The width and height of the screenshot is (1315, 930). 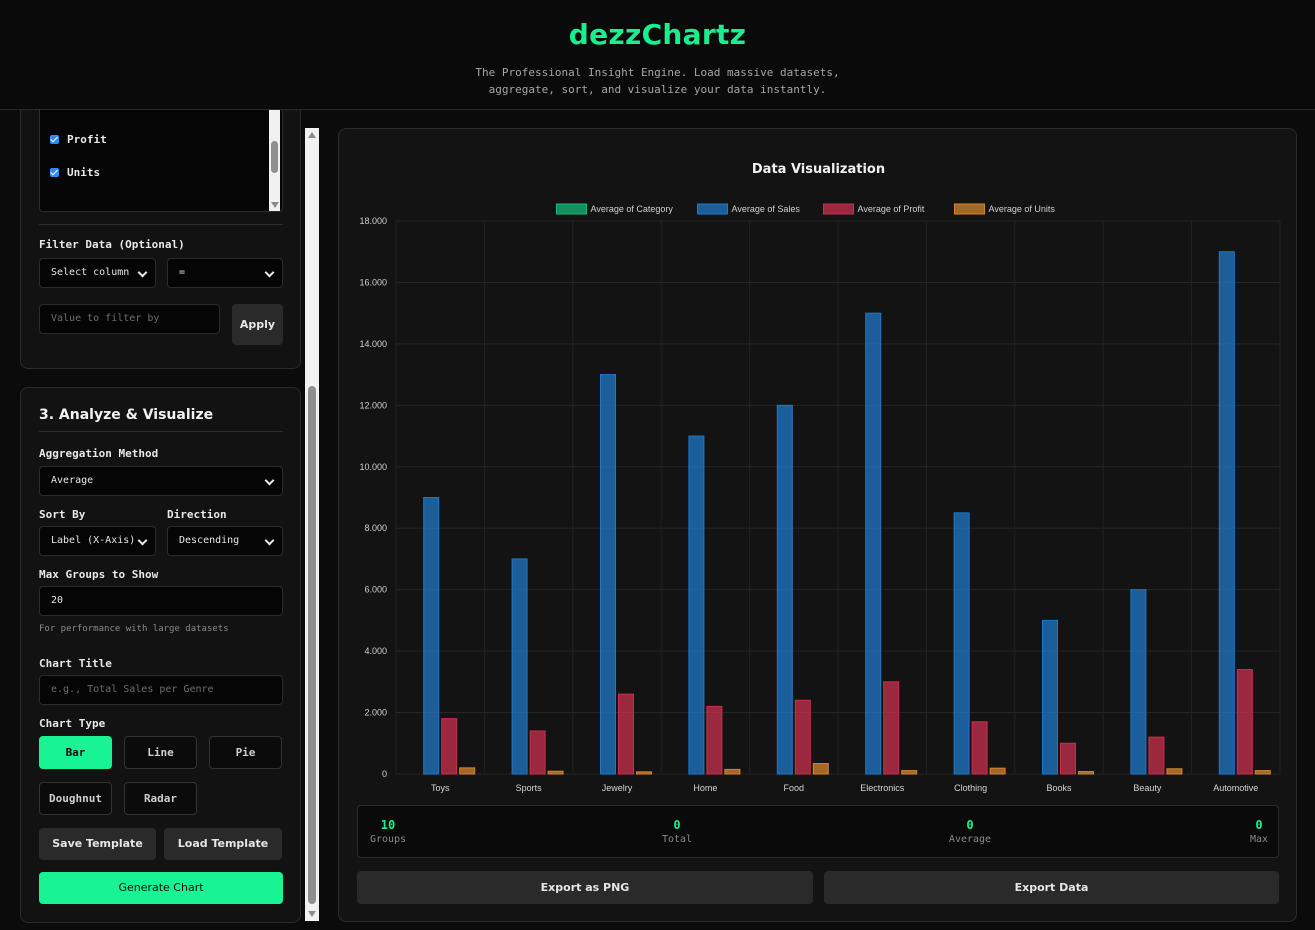 What do you see at coordinates (129, 319) in the screenshot?
I see `filter-value-input: Value to filter by` at bounding box center [129, 319].